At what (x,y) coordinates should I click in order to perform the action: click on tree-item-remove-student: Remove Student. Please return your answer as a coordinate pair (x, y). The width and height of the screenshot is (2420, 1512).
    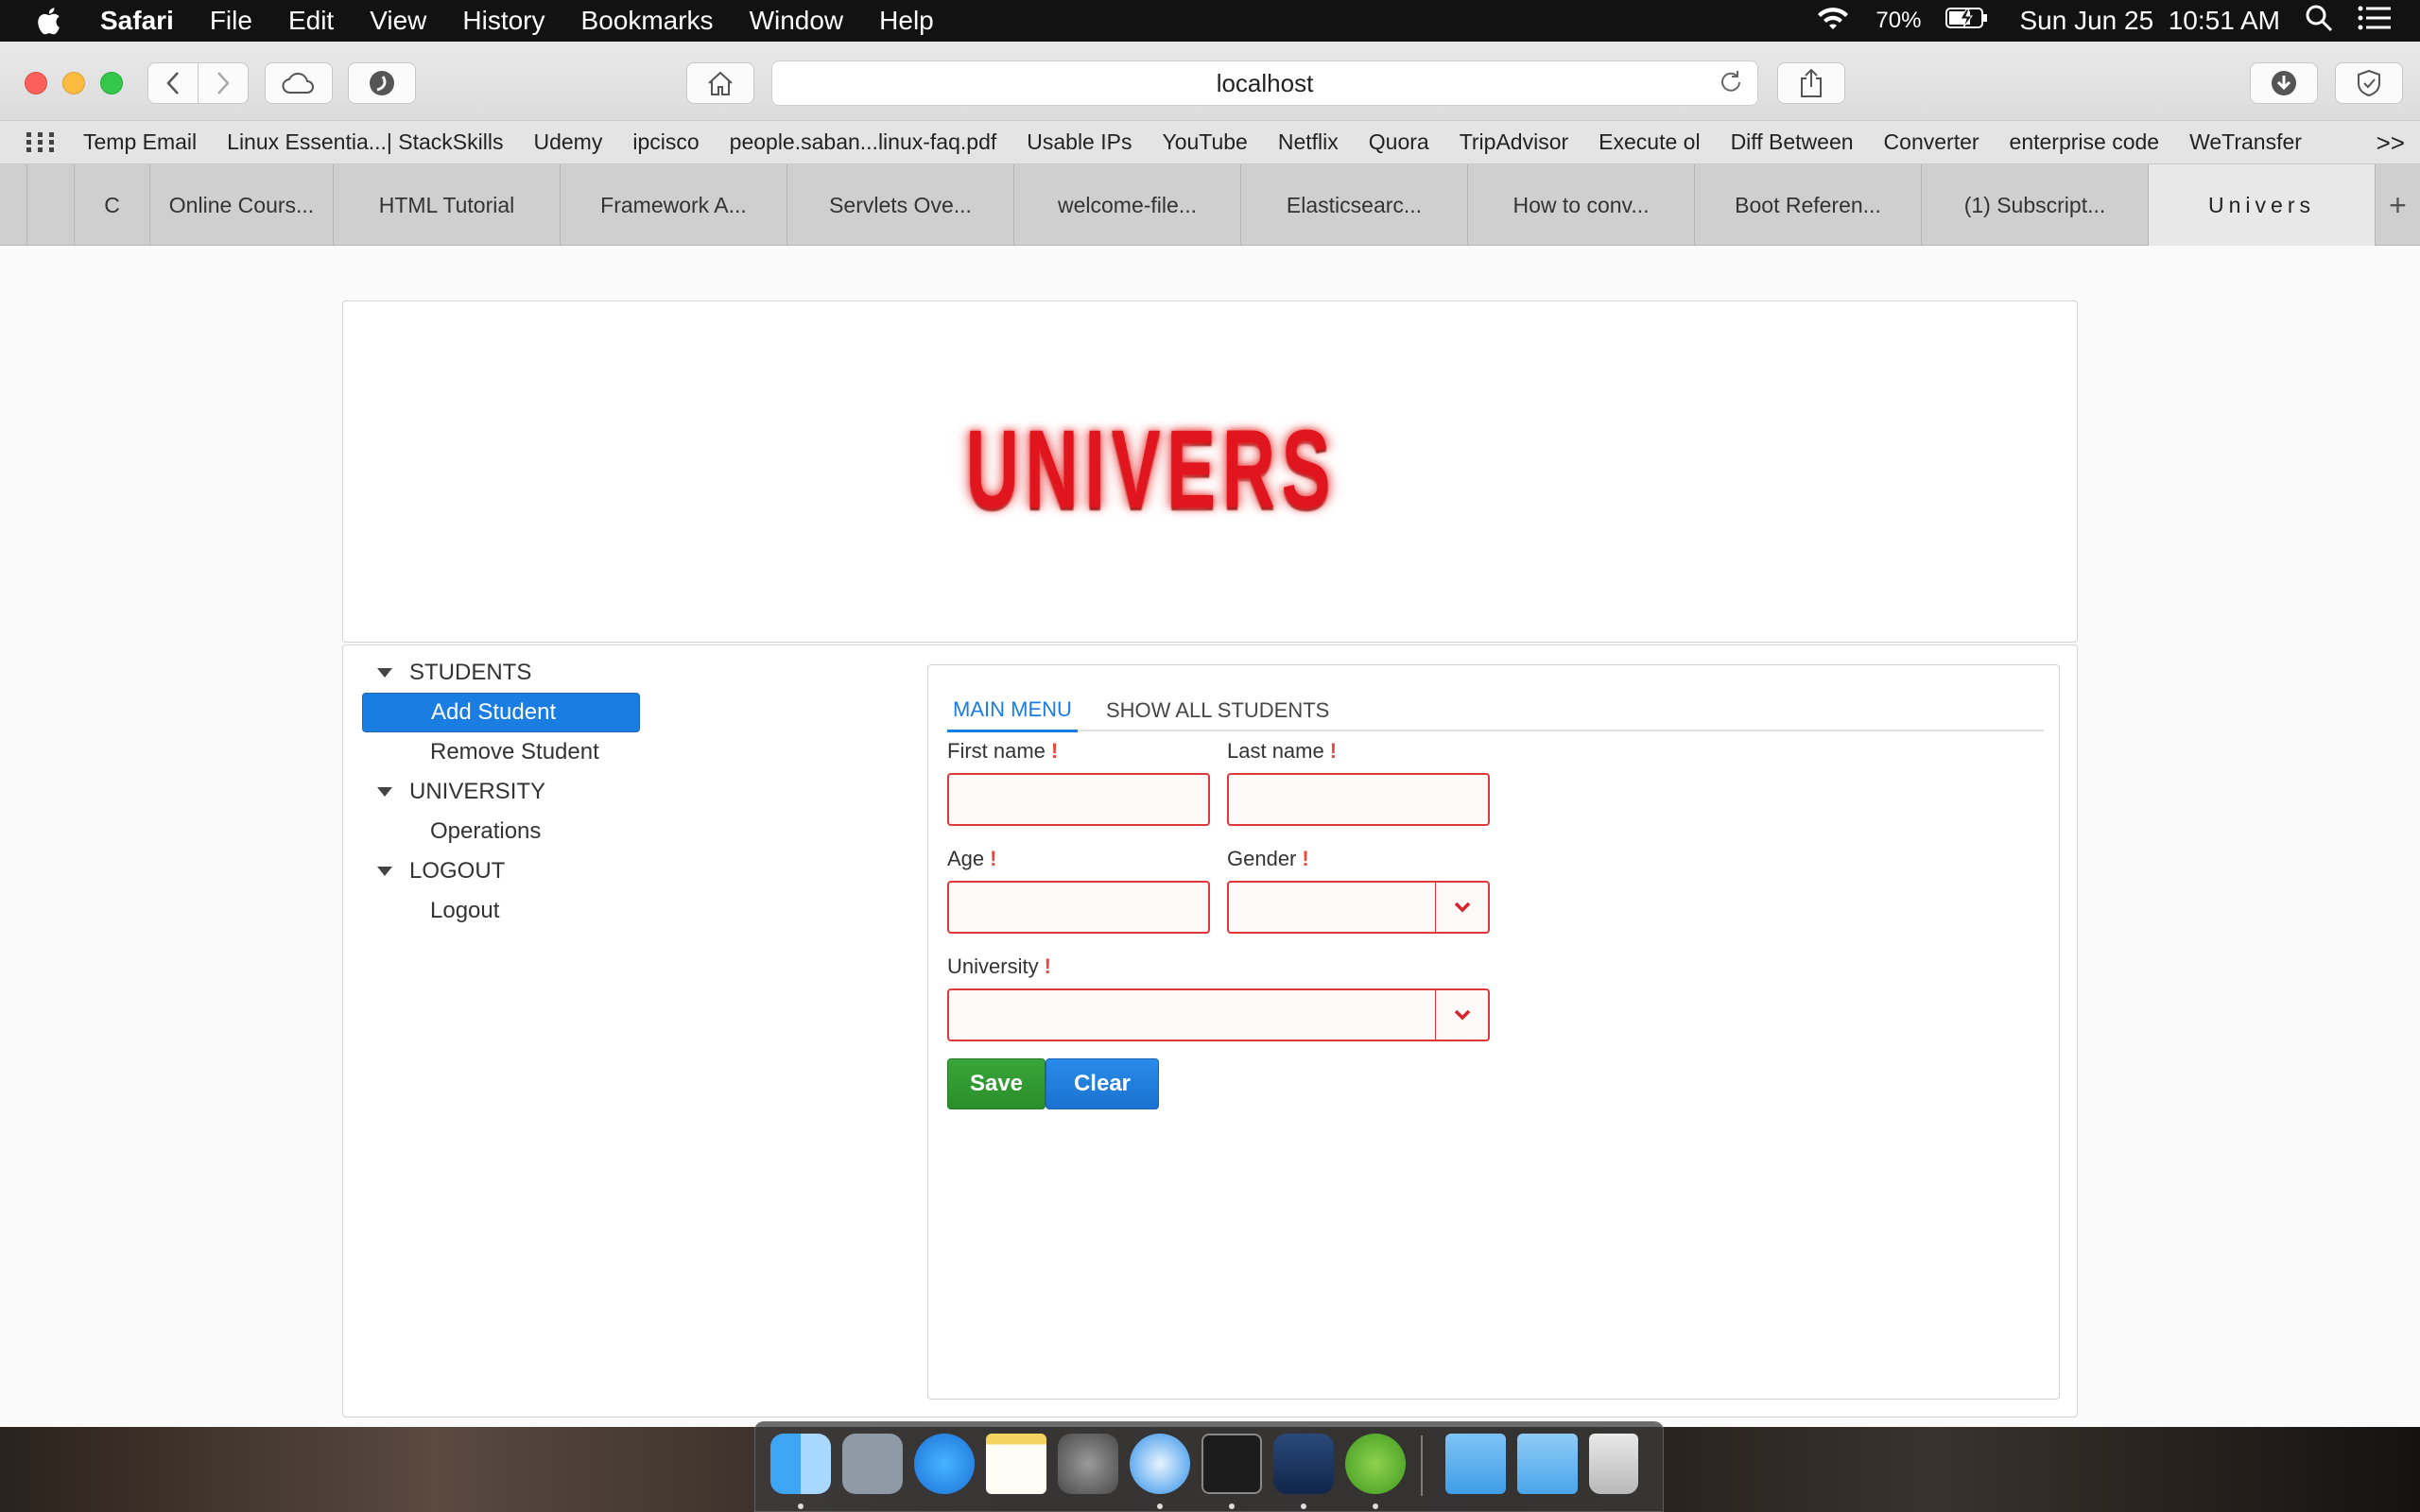
    Looking at the image, I should click on (480, 752).